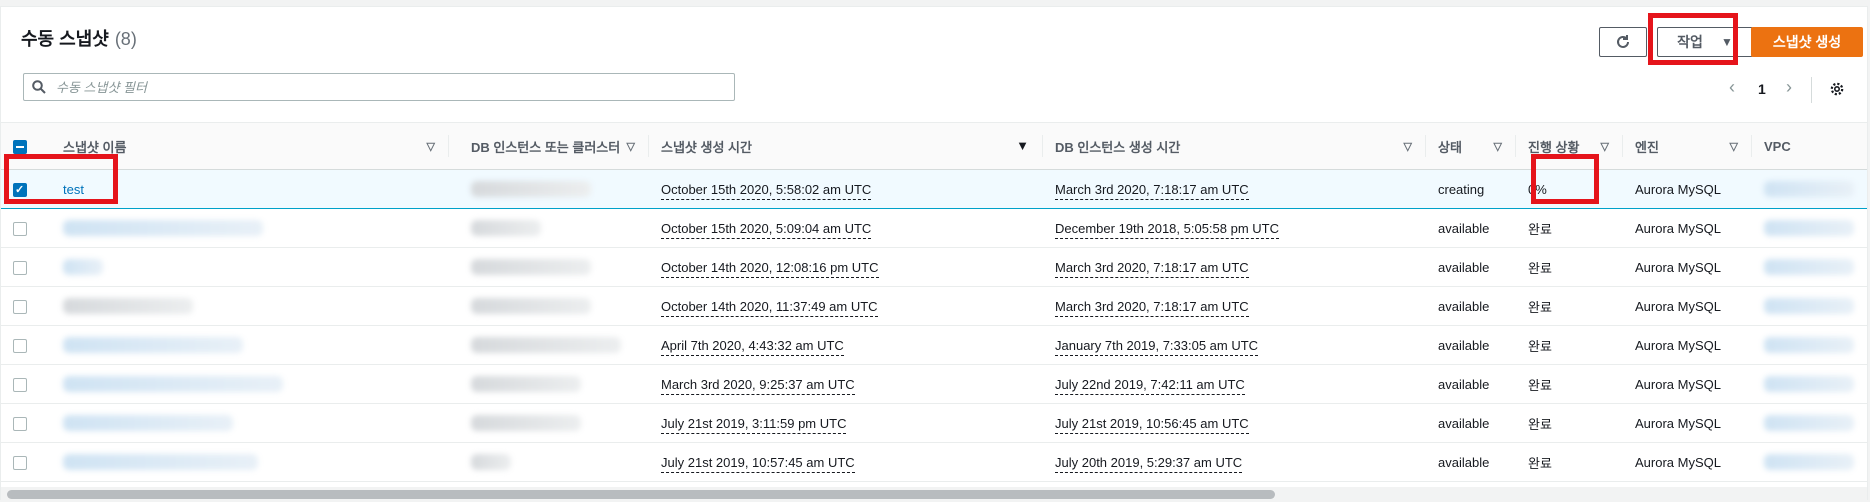  Describe the element at coordinates (1705, 42) in the screenshot. I see `actions-dropdown-button: 작업 ▼` at that location.